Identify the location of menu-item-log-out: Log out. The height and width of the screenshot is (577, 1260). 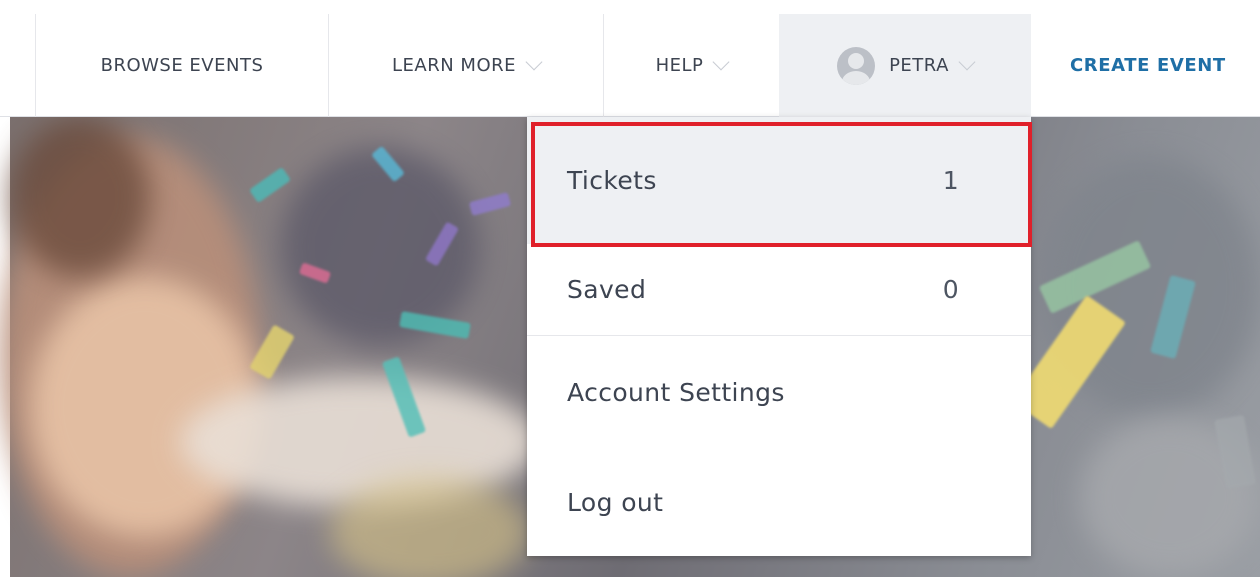
(779, 502).